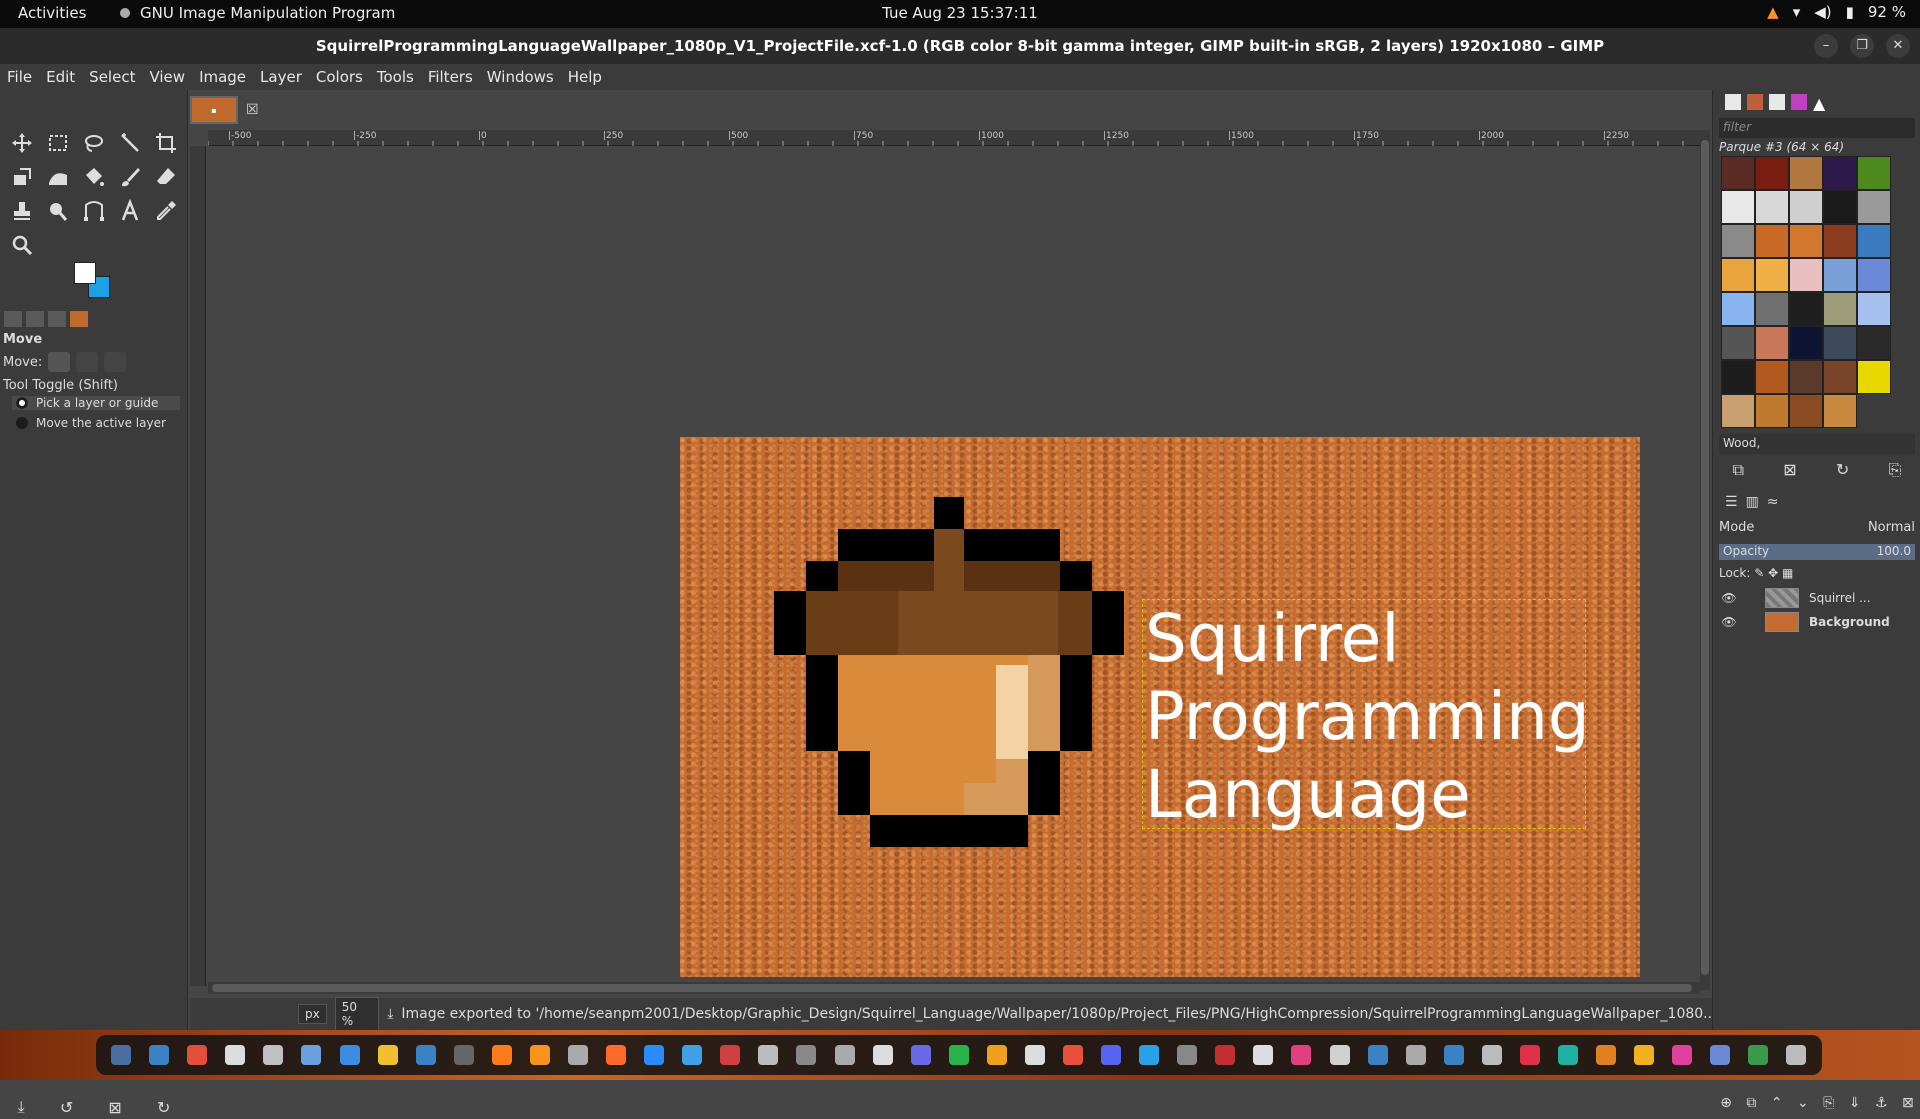 This screenshot has width=1920, height=1119. What do you see at coordinates (1366, 716) in the screenshot?
I see `text-layer-box: Squirrel Programming Language` at bounding box center [1366, 716].